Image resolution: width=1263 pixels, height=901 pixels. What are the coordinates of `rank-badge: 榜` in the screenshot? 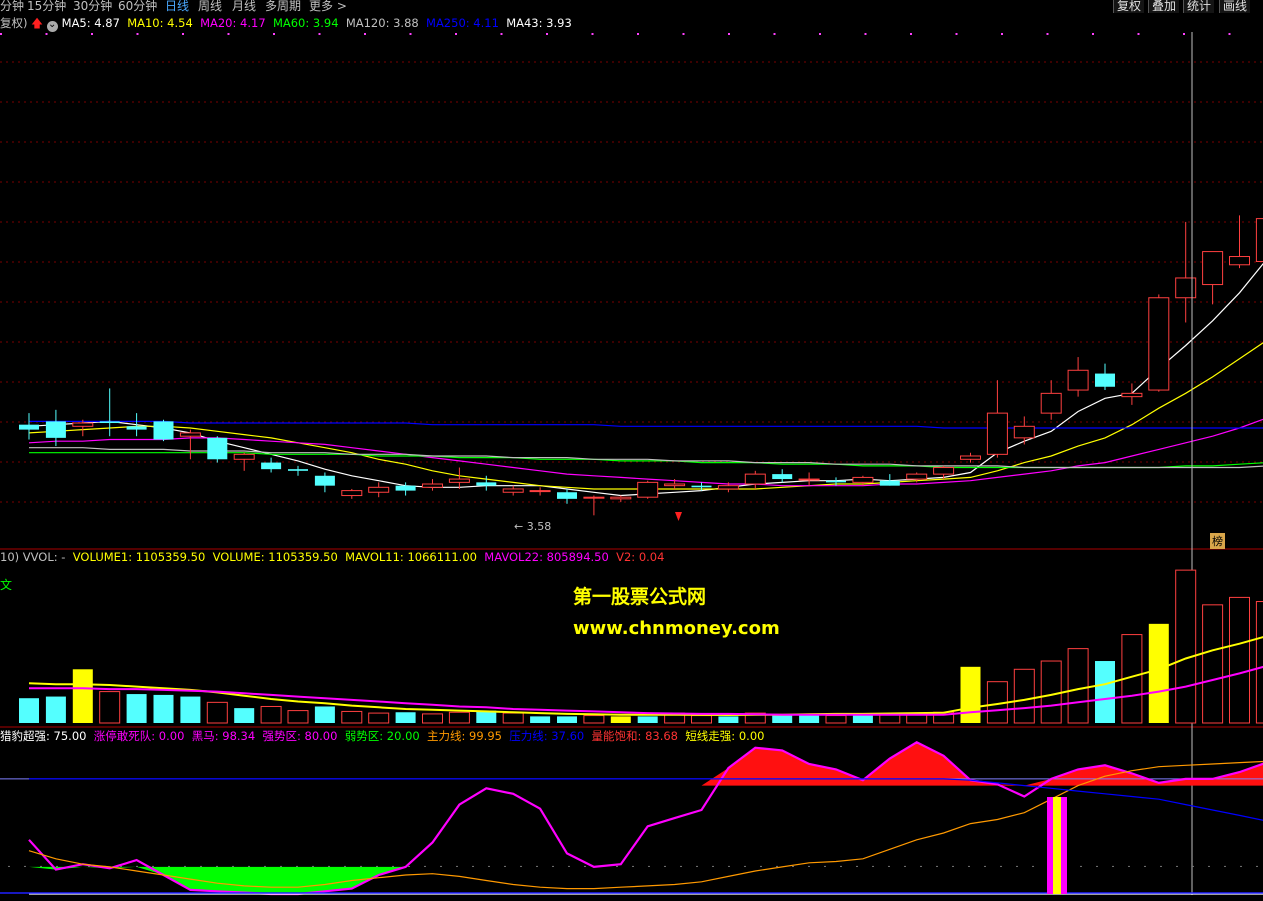 It's located at (1217, 541).